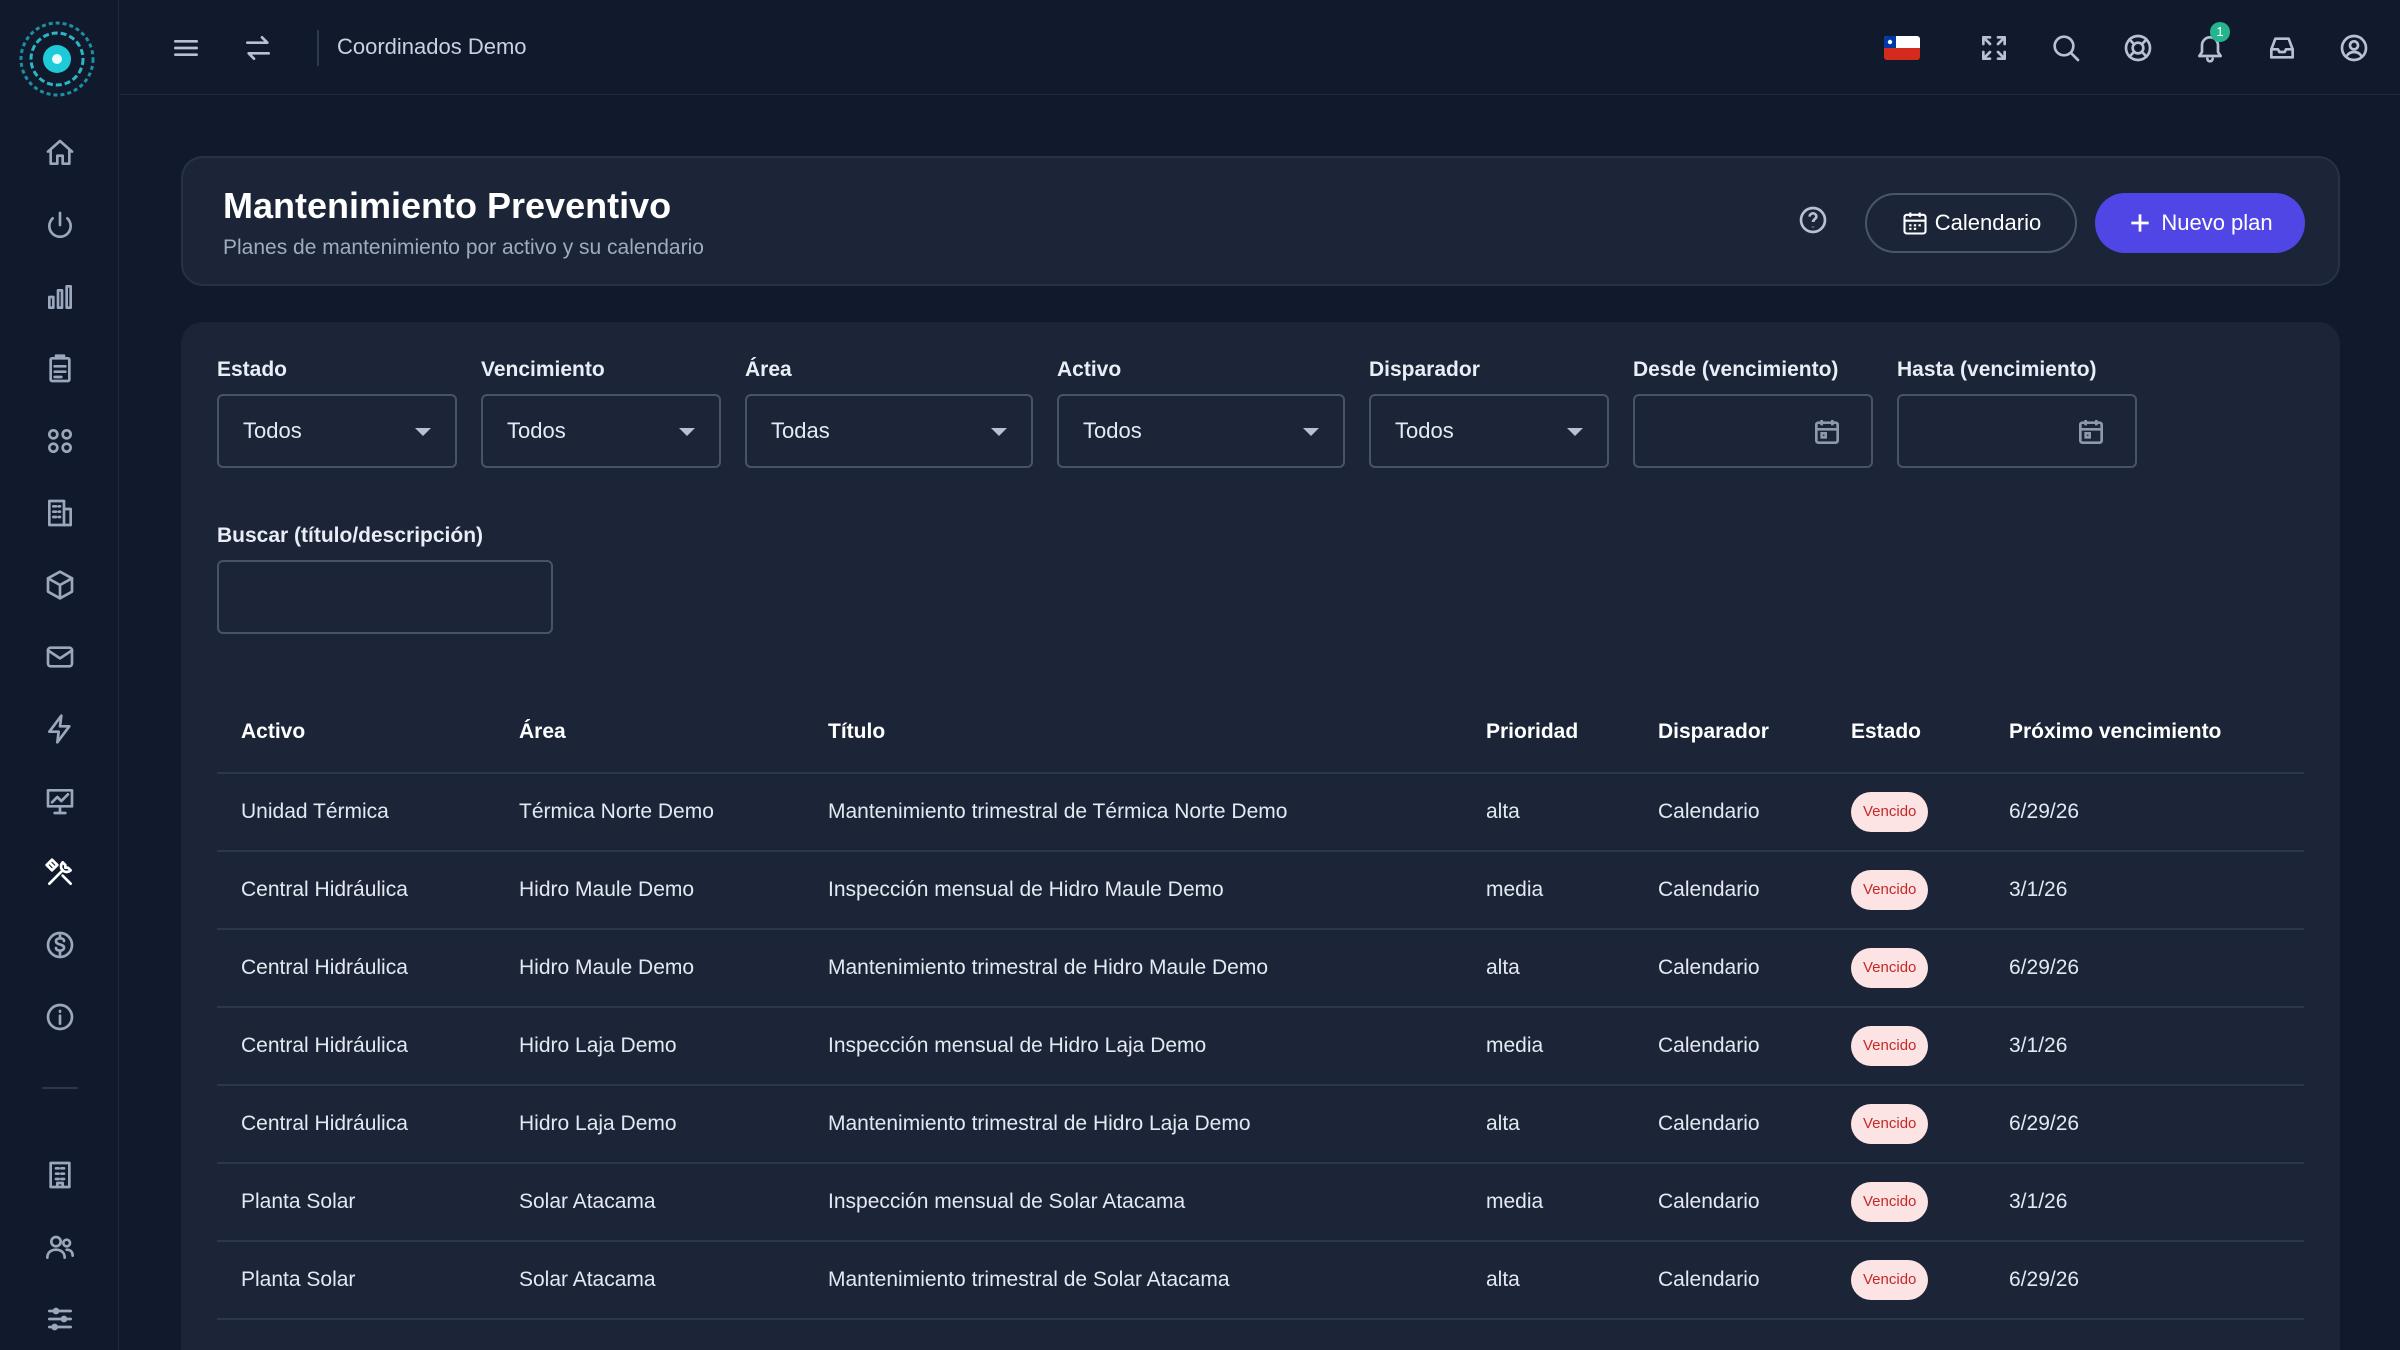 The image size is (2400, 1350). What do you see at coordinates (1026, 889) in the screenshot?
I see `cell-titulo: Inspección mensual de Hidro Maule Demo` at bounding box center [1026, 889].